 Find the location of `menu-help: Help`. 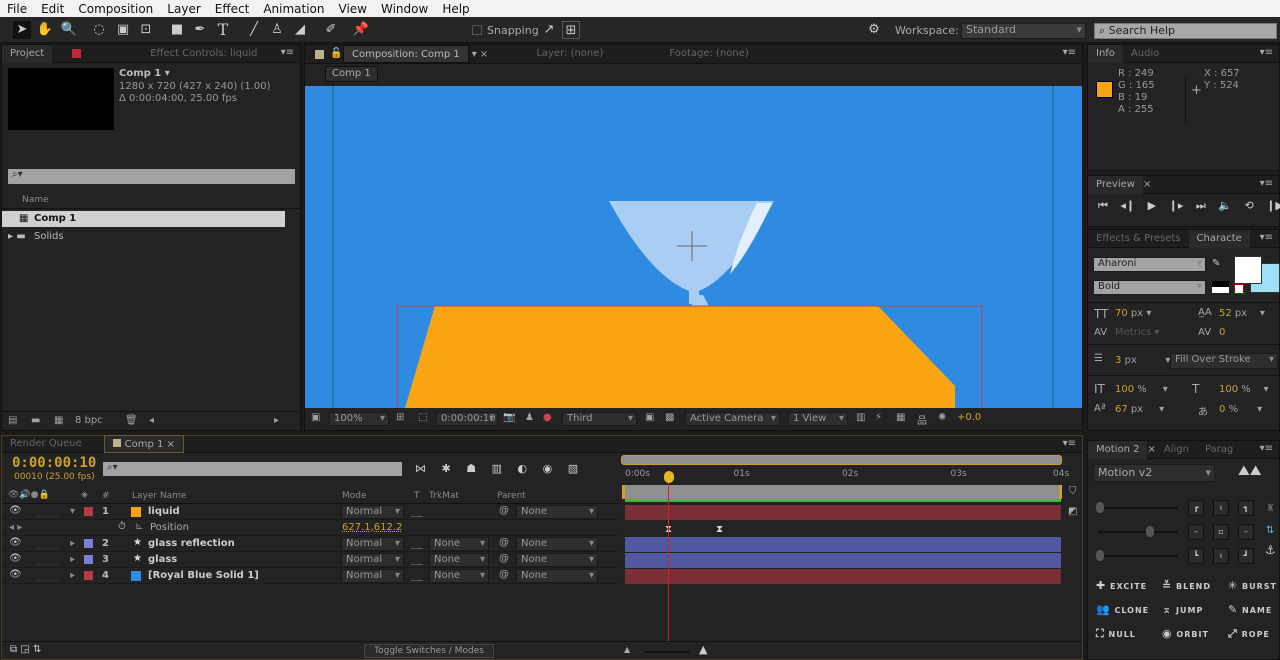

menu-help: Help is located at coordinates (455, 9).